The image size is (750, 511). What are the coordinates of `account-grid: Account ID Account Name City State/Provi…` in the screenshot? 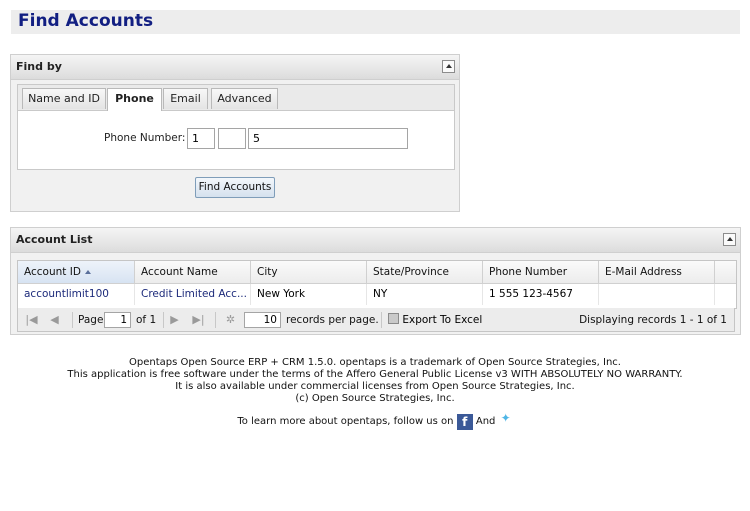 It's located at (377, 284).